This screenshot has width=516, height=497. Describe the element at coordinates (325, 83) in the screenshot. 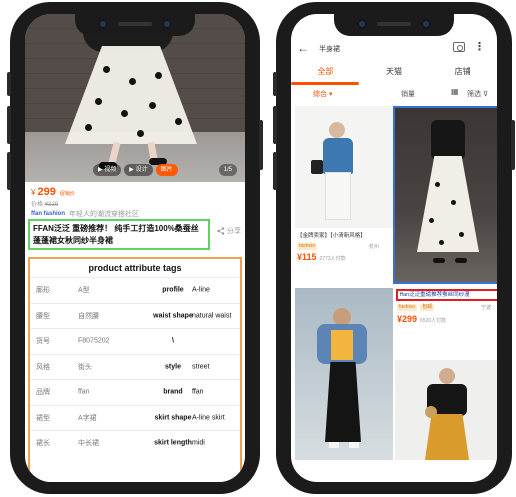

I see `active-tab-indicator` at that location.